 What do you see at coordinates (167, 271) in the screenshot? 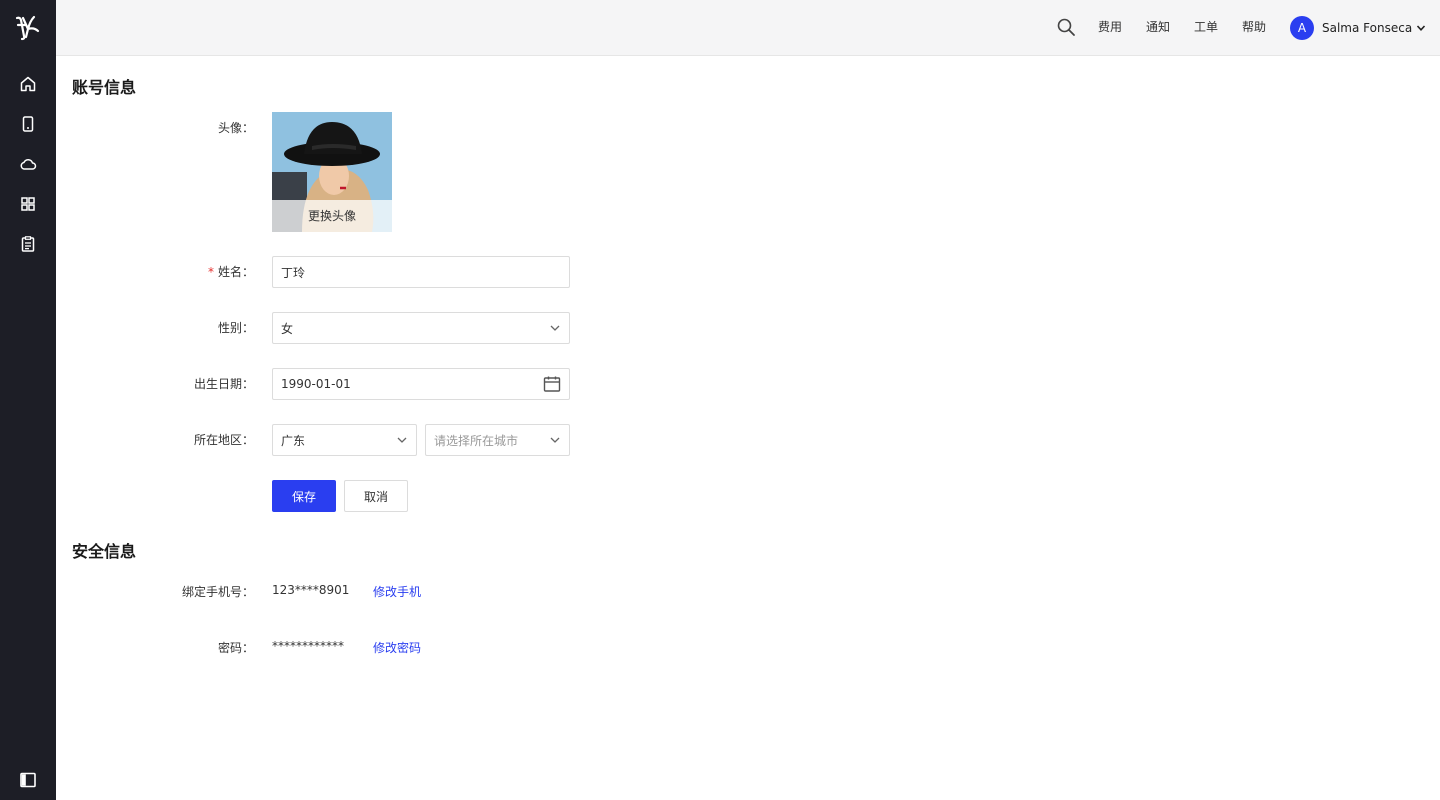
I see `name-label: * 姓名：` at bounding box center [167, 271].